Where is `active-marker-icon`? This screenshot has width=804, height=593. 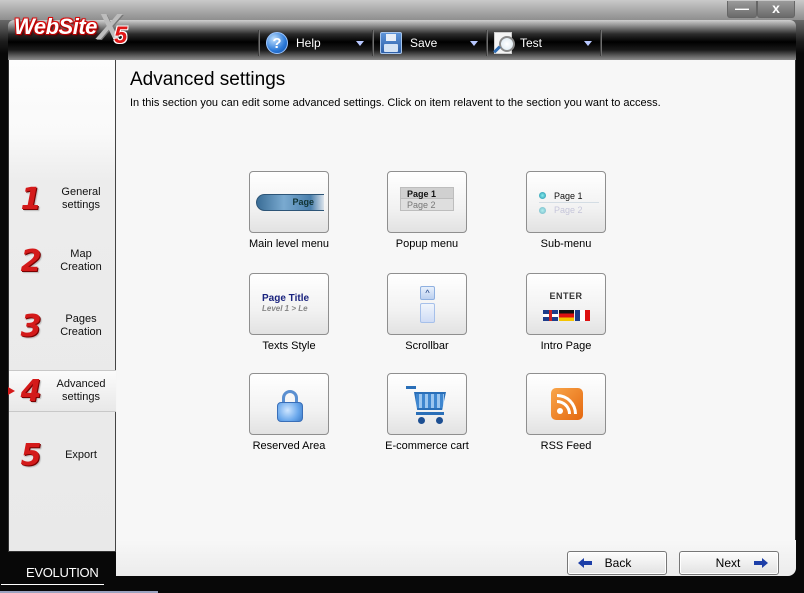 active-marker-icon is located at coordinates (11, 391).